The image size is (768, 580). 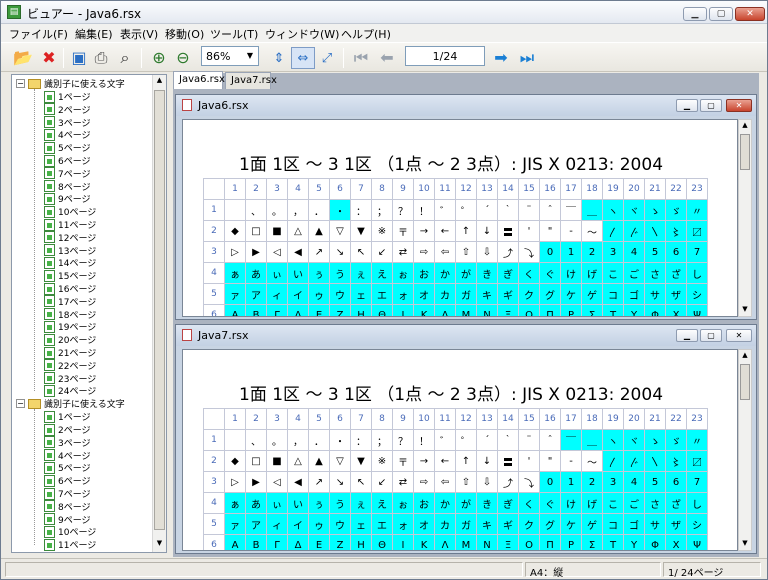 What do you see at coordinates (445, 56) in the screenshot?
I see `page-number-input: 1/24` at bounding box center [445, 56].